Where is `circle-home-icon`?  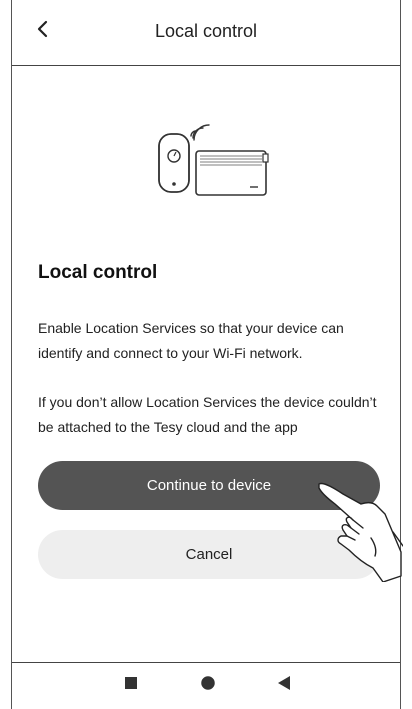
circle-home-icon is located at coordinates (208, 685).